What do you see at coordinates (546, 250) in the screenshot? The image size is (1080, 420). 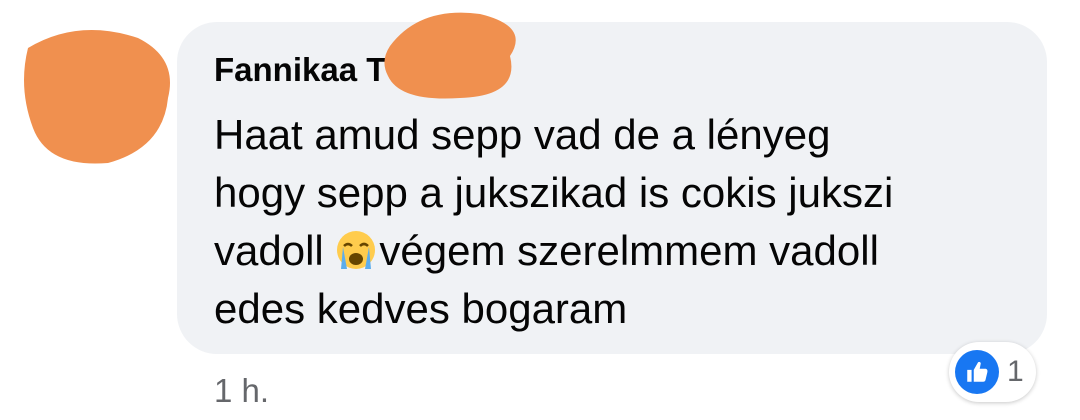 I see `comment-line: vadoll végem szerelmmem vadoll` at bounding box center [546, 250].